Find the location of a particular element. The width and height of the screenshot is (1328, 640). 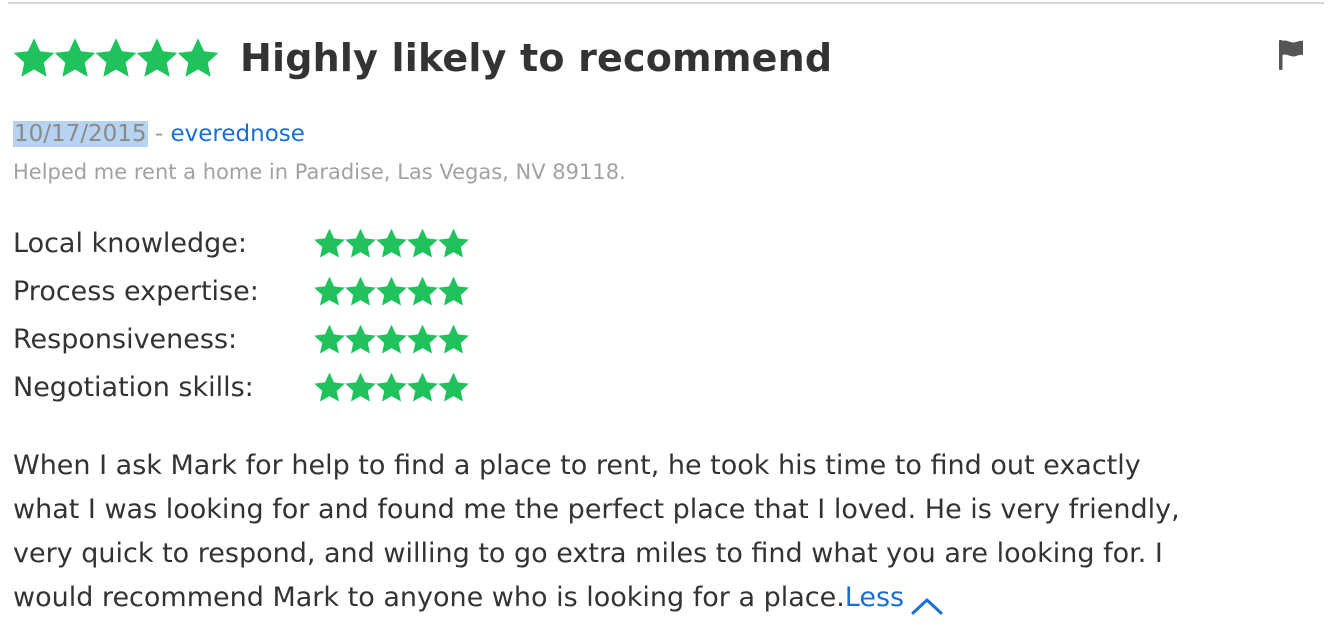

sub-rating-row: Local knowledge: is located at coordinates (263, 243).